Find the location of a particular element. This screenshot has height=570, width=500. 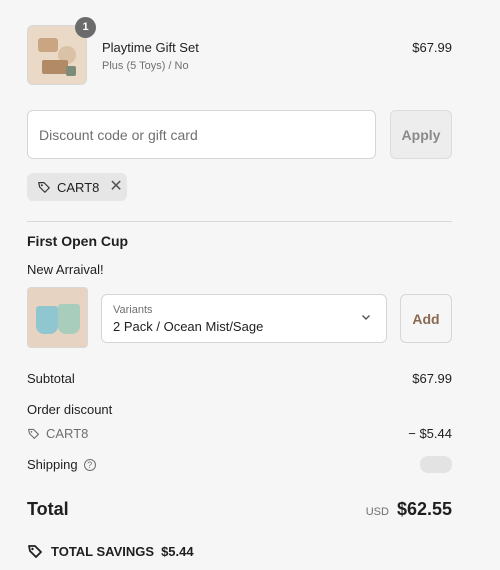

shipping-row: Shipping ? is located at coordinates (61, 464).